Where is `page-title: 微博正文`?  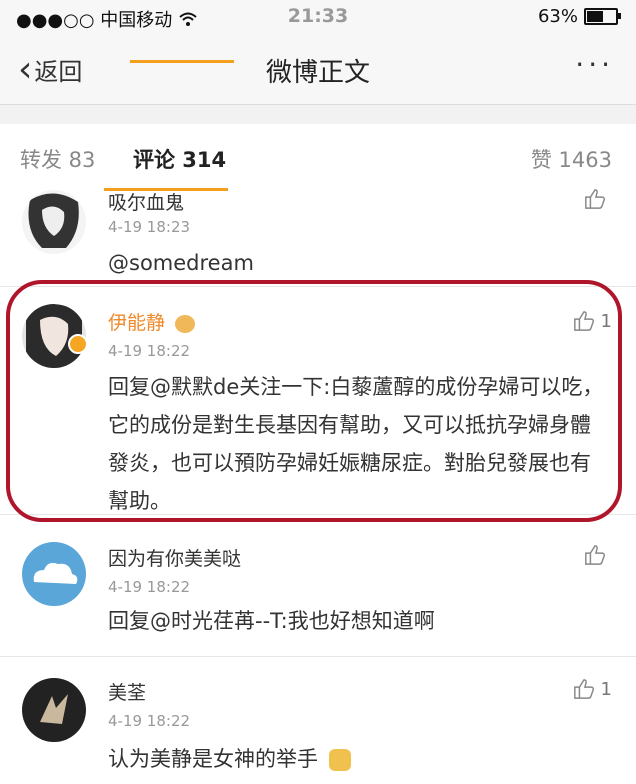
page-title: 微博正文 is located at coordinates (317, 73).